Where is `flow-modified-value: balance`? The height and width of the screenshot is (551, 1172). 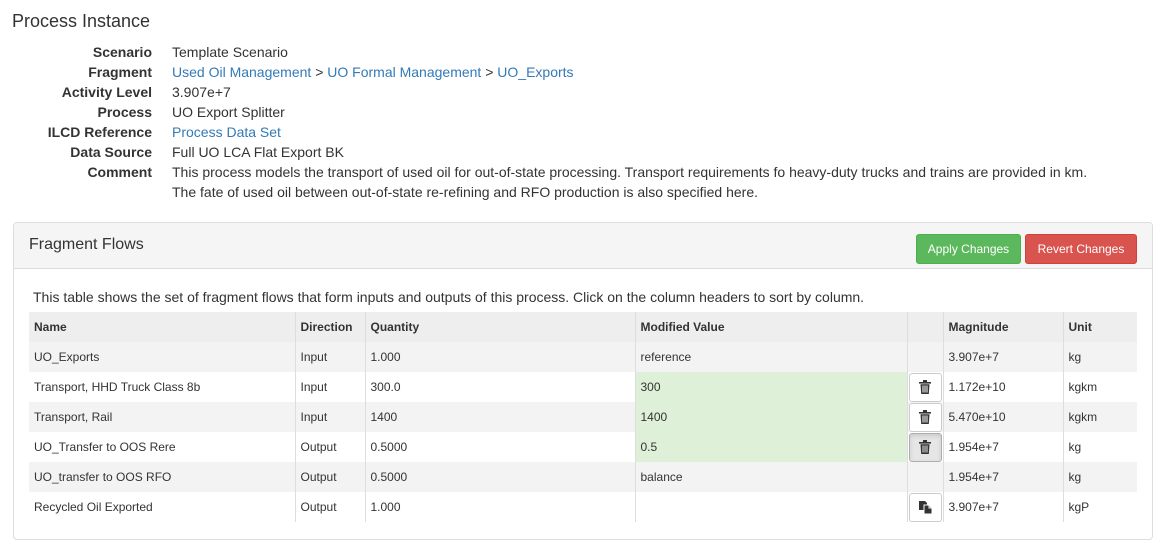
flow-modified-value: balance is located at coordinates (770, 477).